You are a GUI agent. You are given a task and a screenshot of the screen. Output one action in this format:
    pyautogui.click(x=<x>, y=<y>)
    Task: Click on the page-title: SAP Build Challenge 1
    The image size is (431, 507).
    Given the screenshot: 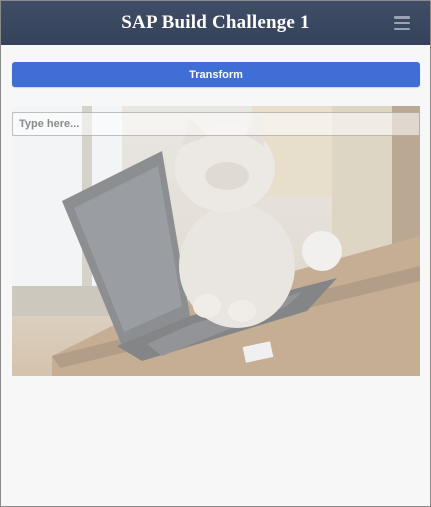 What is the action you would take?
    pyautogui.click(x=215, y=22)
    